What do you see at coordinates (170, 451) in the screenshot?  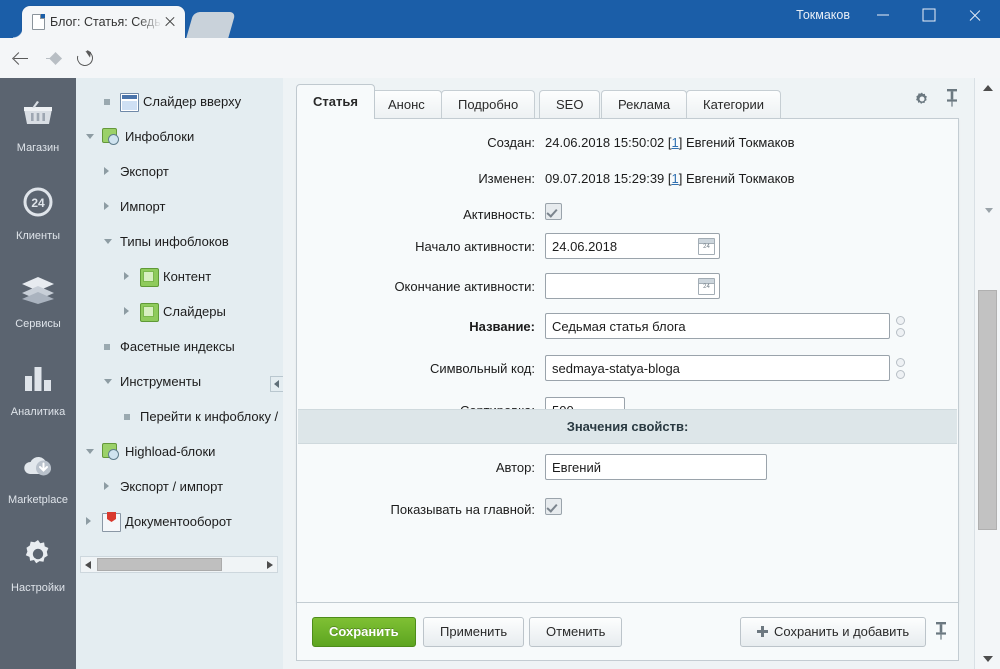 I see `tree-node-label: Highload-блоки` at bounding box center [170, 451].